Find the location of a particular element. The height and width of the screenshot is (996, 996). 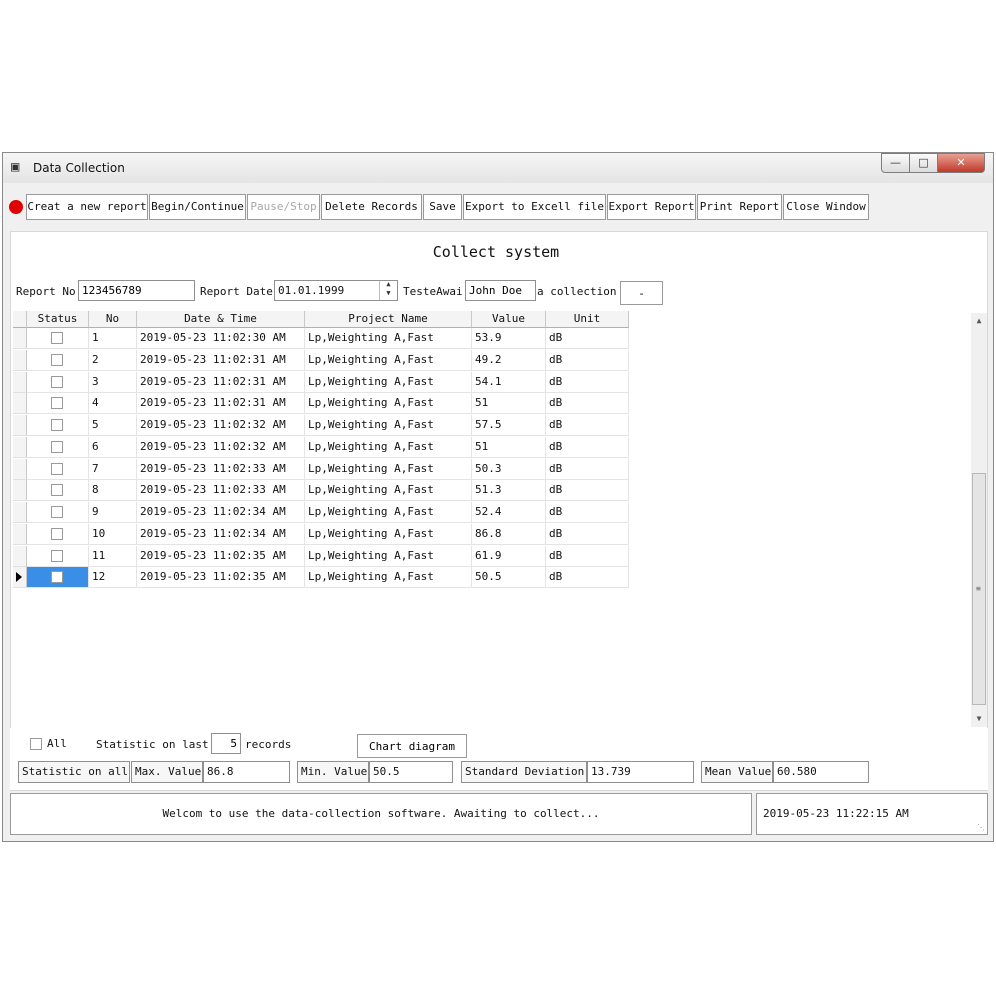

export-report-button: Export Report is located at coordinates (651, 207).